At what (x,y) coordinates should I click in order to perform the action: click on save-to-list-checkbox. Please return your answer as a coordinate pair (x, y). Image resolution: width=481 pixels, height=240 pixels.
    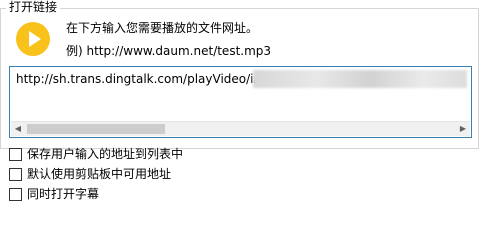
    Looking at the image, I should click on (15, 154).